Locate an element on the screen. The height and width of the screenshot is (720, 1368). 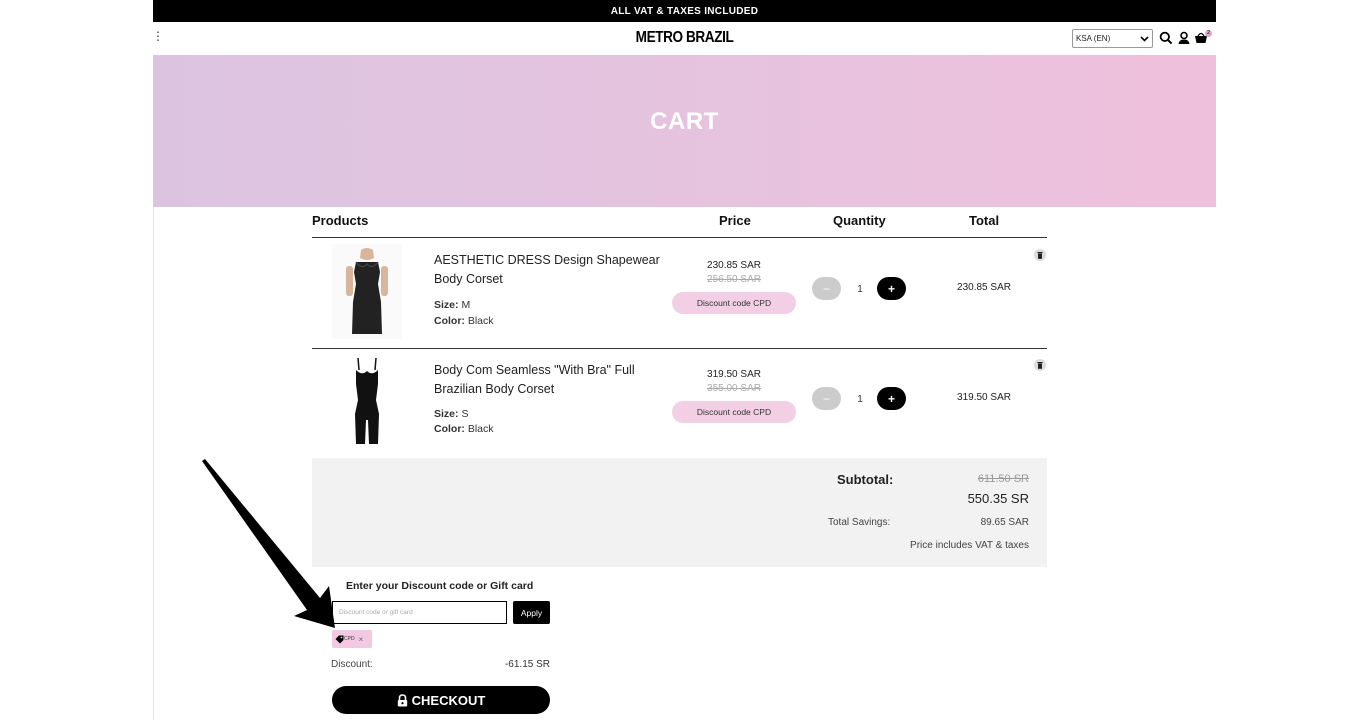
subtotal-discounted: 550.35 SR is located at coordinates (998, 498).